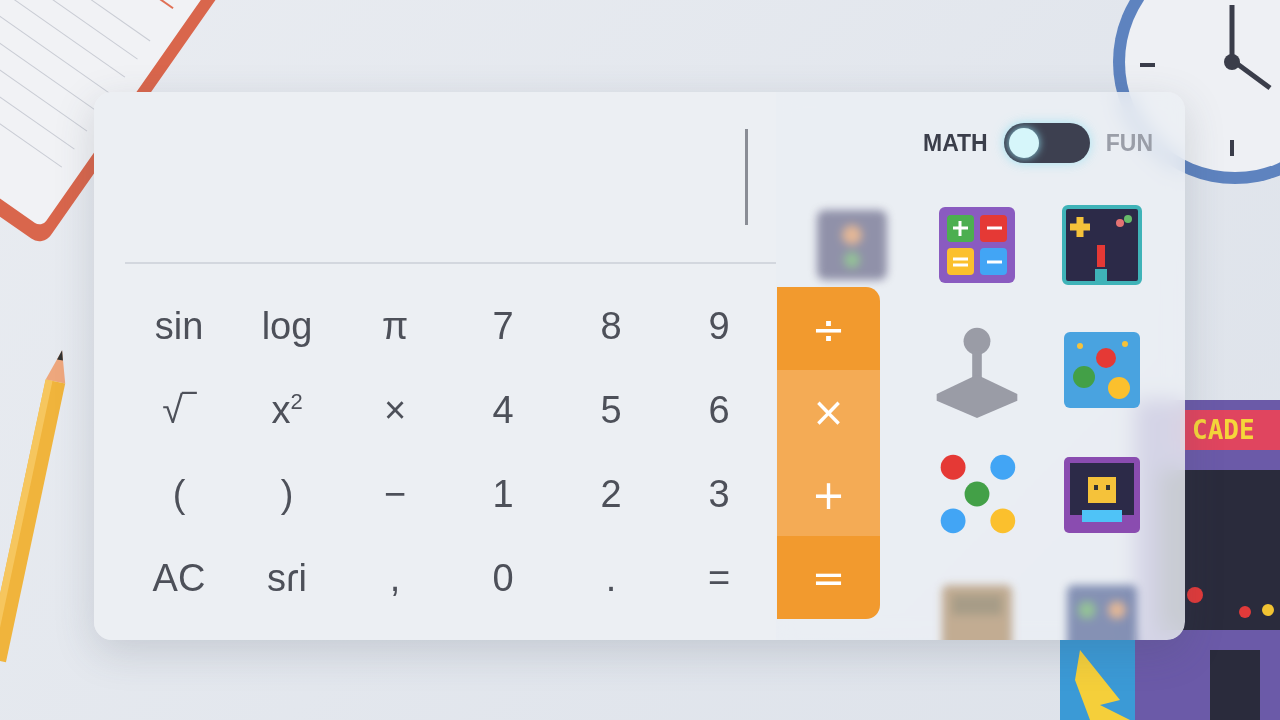  What do you see at coordinates (1223, 430) in the screenshot?
I see `arcade-marquee-text: CADE` at bounding box center [1223, 430].